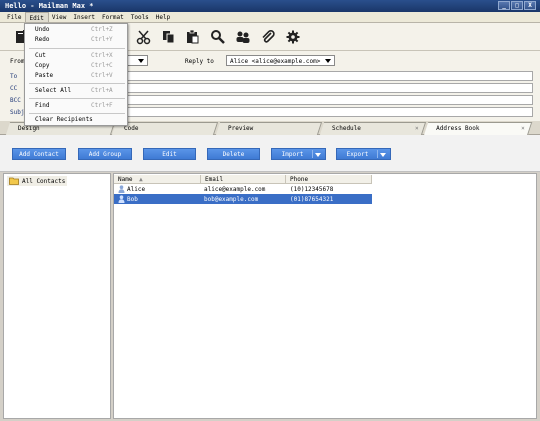  I want to click on window-controls: _ □ X, so click(517, 5).